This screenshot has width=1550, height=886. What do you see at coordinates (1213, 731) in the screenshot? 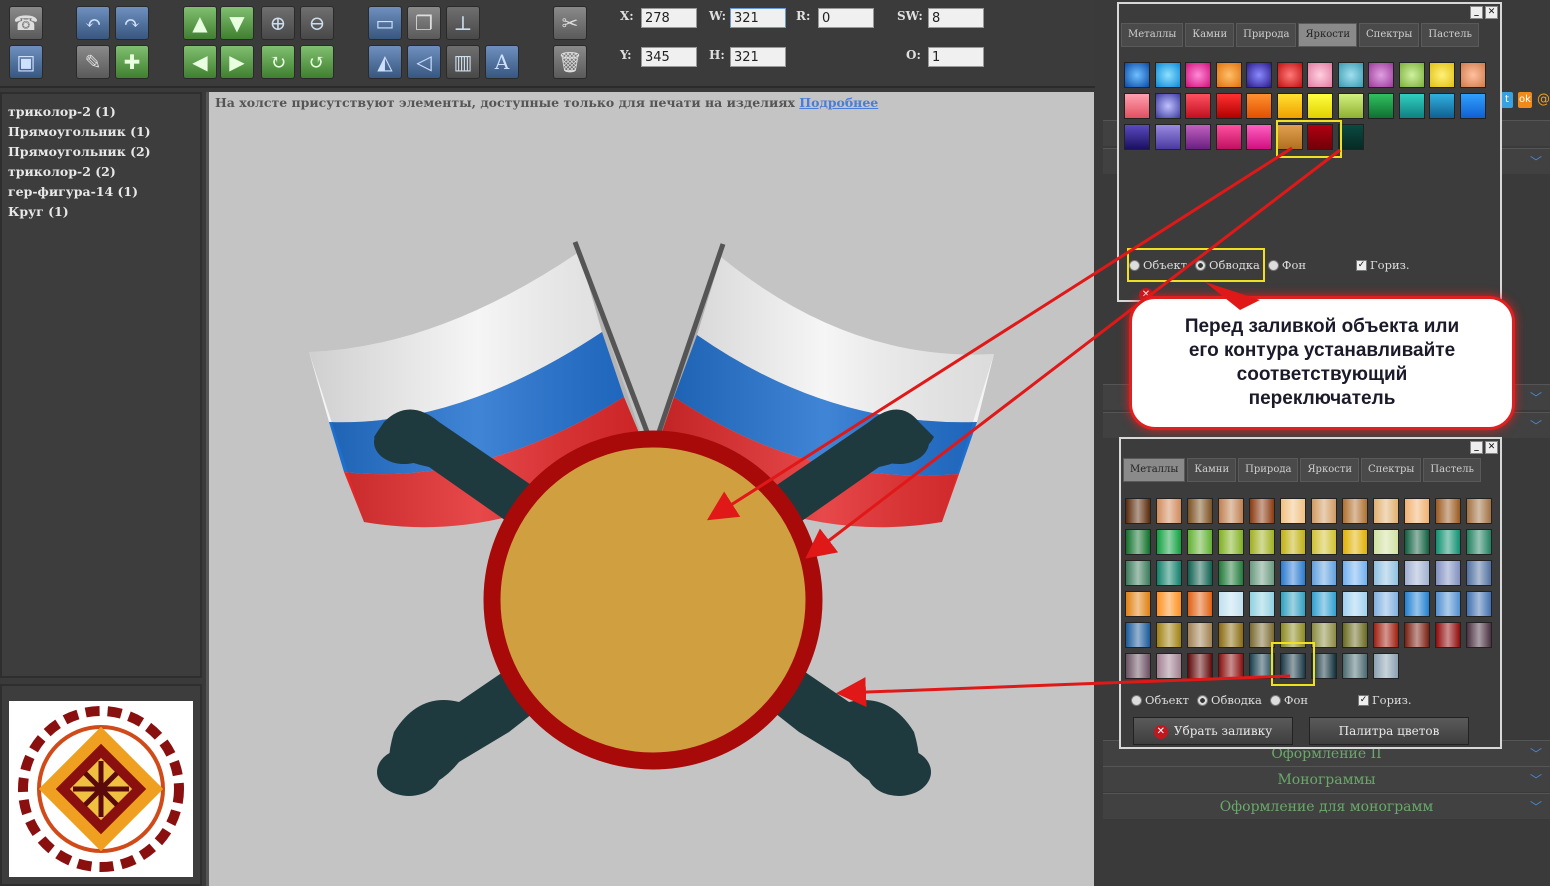
I see `remove-fill-button: ✕ Убрать заливку` at bounding box center [1213, 731].